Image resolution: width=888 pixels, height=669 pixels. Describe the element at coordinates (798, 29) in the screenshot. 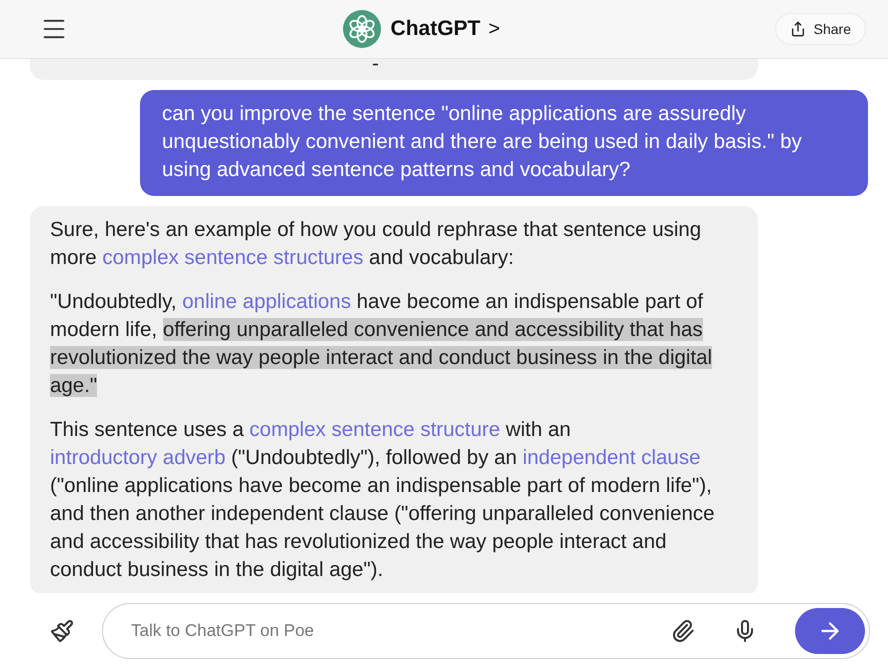

I see `share-icon` at that location.